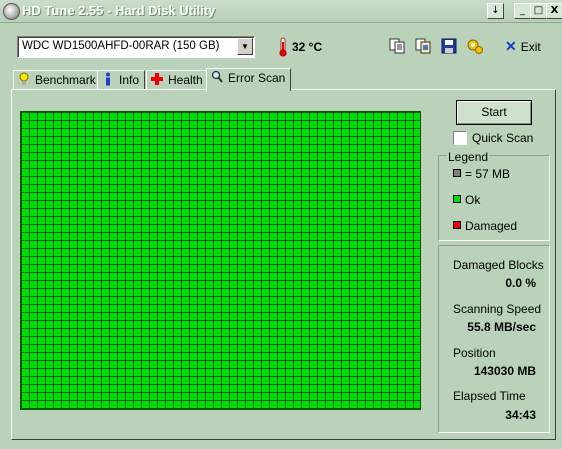 Image resolution: width=562 pixels, height=449 pixels. I want to click on drive-select: WDC WD1500AHFD-00RAR (150 GB) ▼, so click(136, 47).